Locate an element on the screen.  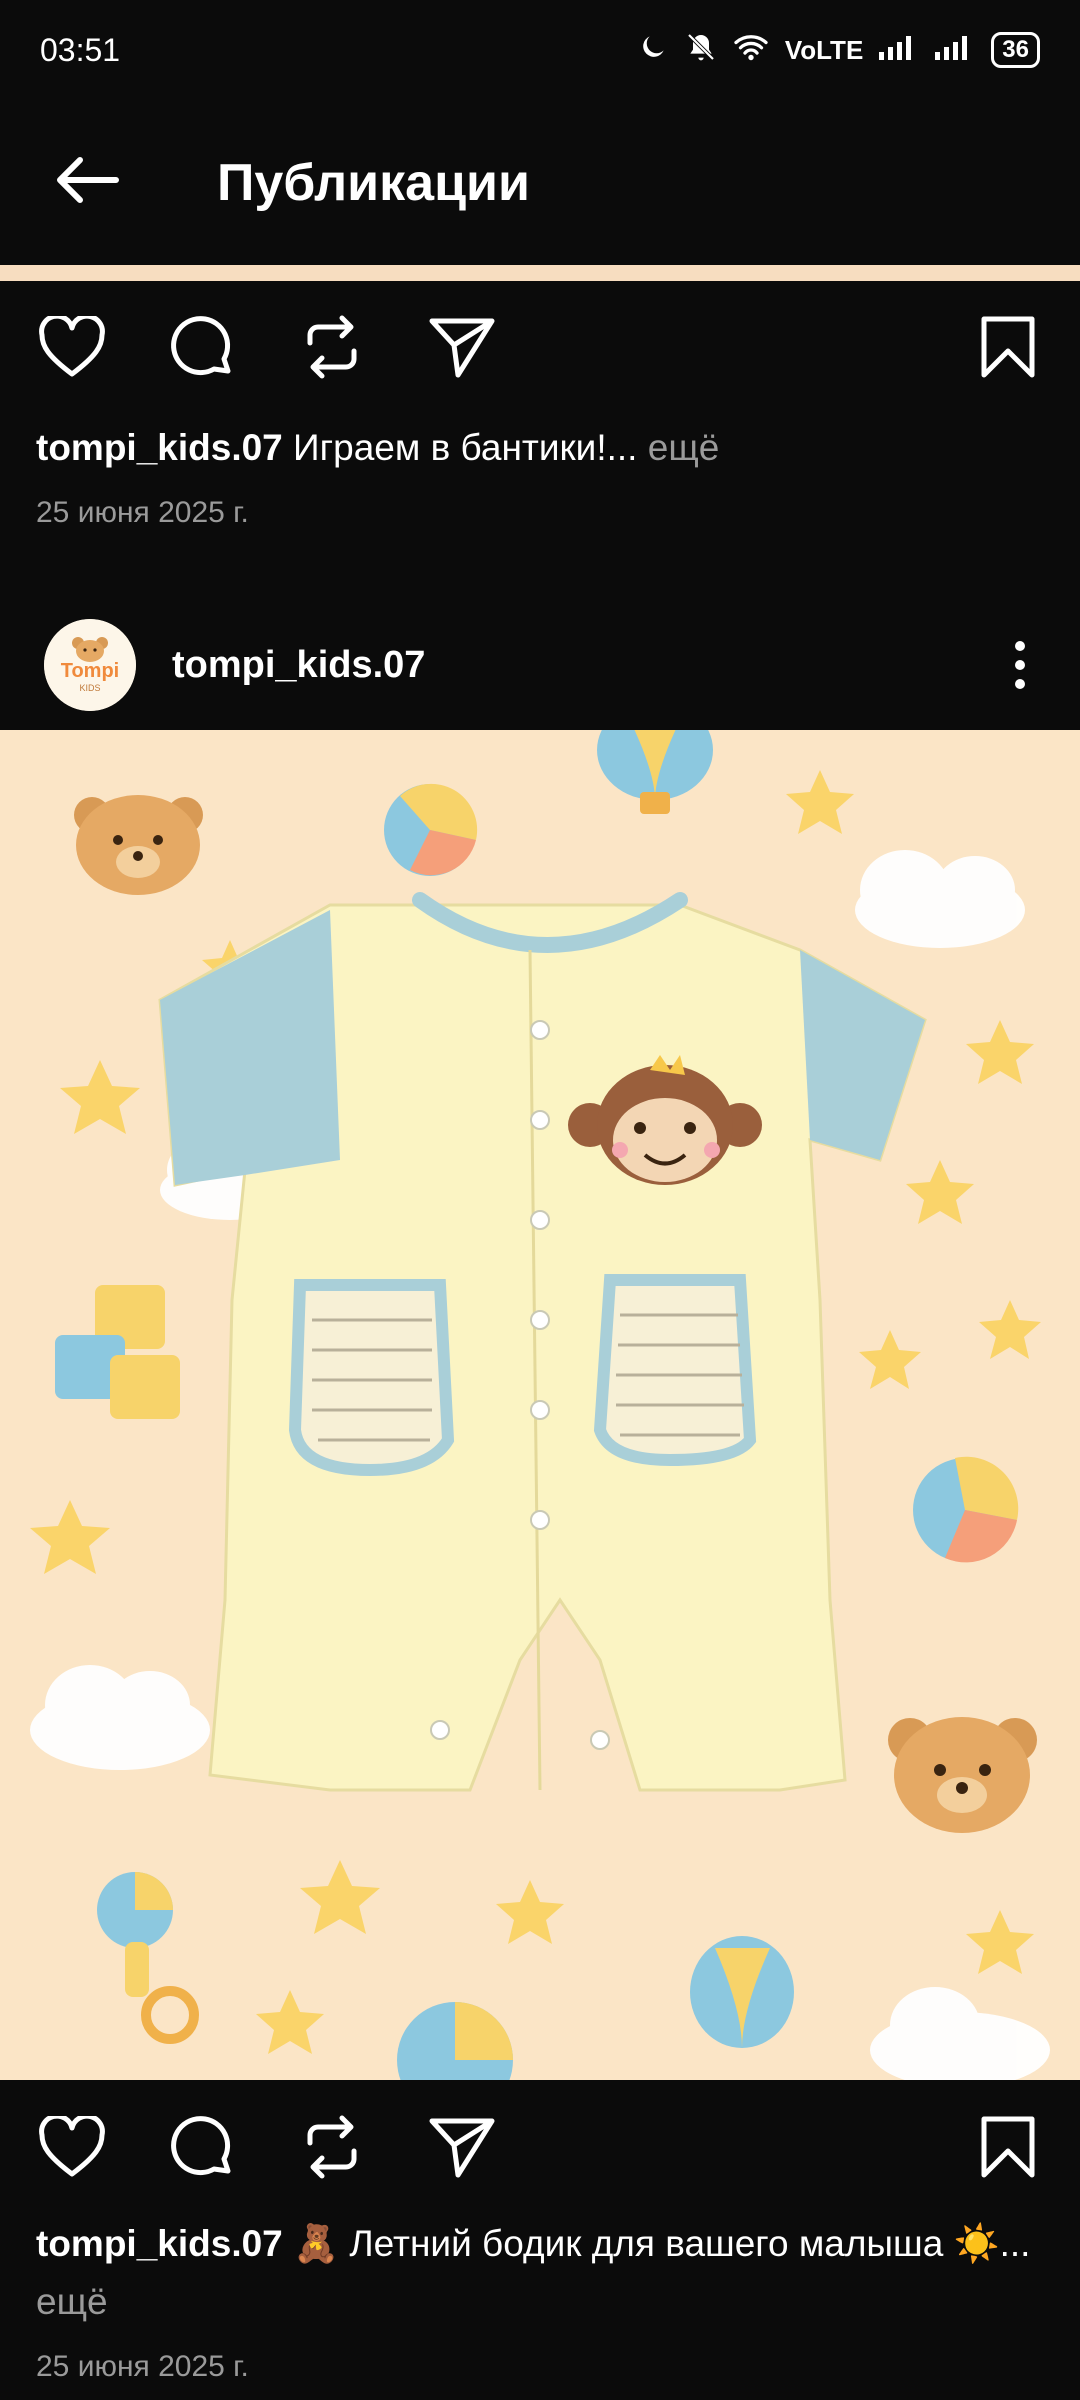
status-icons: VoLTE 36 is located at coordinates (838, 50).